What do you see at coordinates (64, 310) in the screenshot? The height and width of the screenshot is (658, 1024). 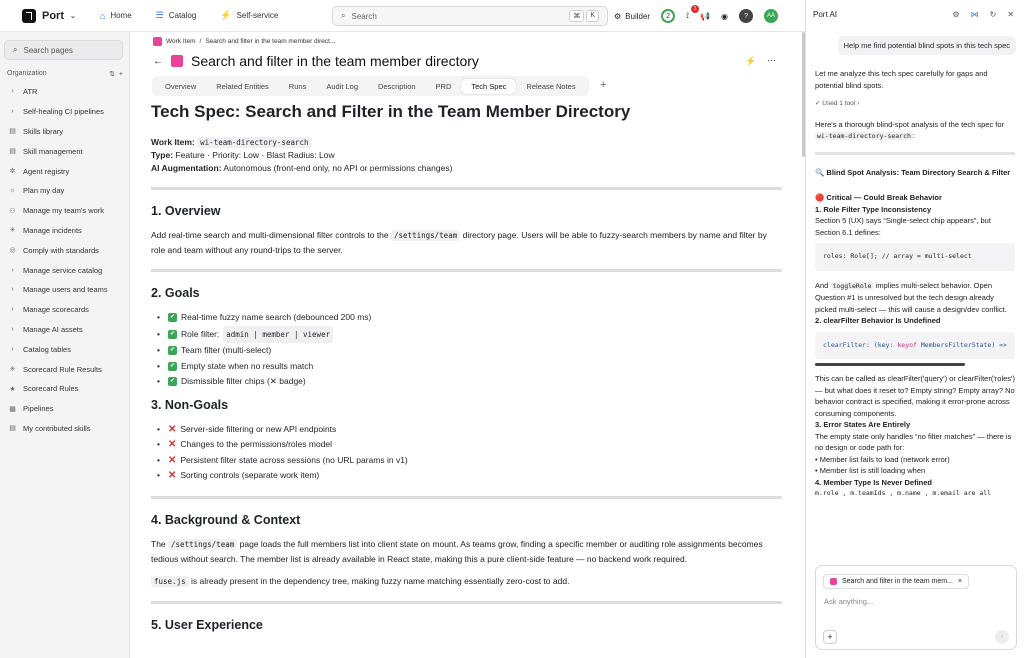 I see `sidebar-item: › Manage scorecards` at bounding box center [64, 310].